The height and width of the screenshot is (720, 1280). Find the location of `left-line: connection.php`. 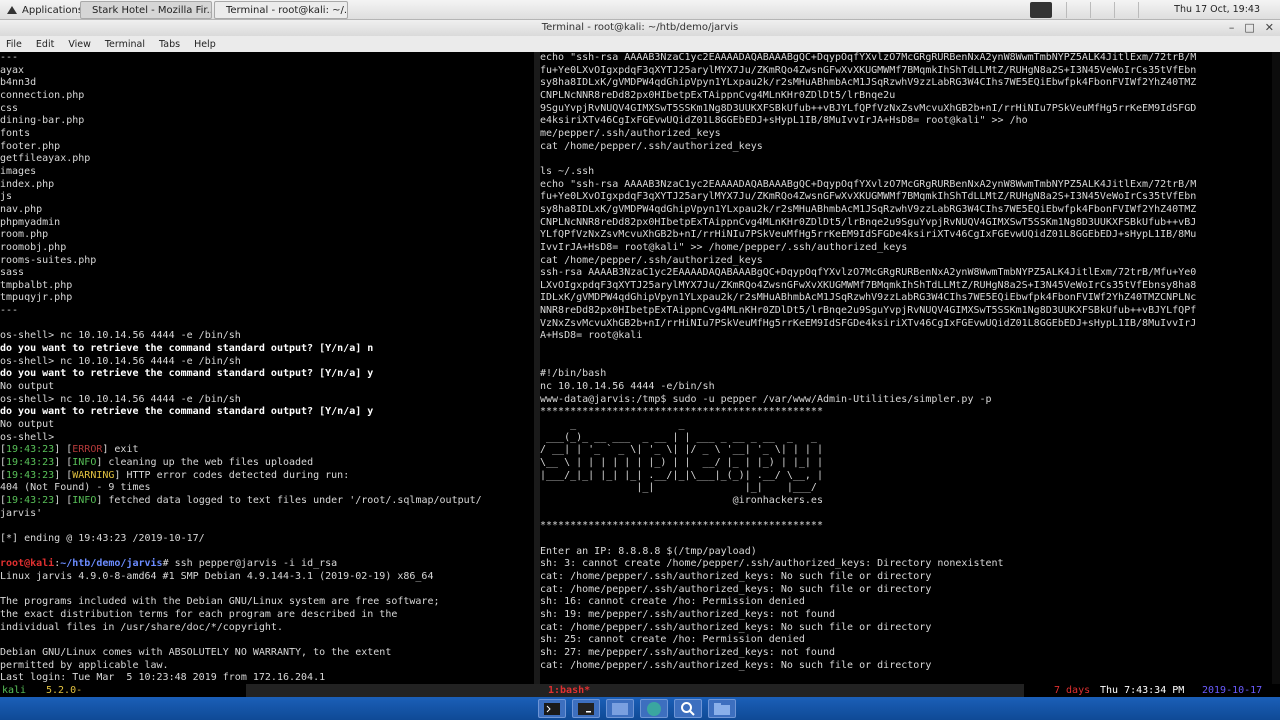

left-line: connection.php is located at coordinates (42, 95).